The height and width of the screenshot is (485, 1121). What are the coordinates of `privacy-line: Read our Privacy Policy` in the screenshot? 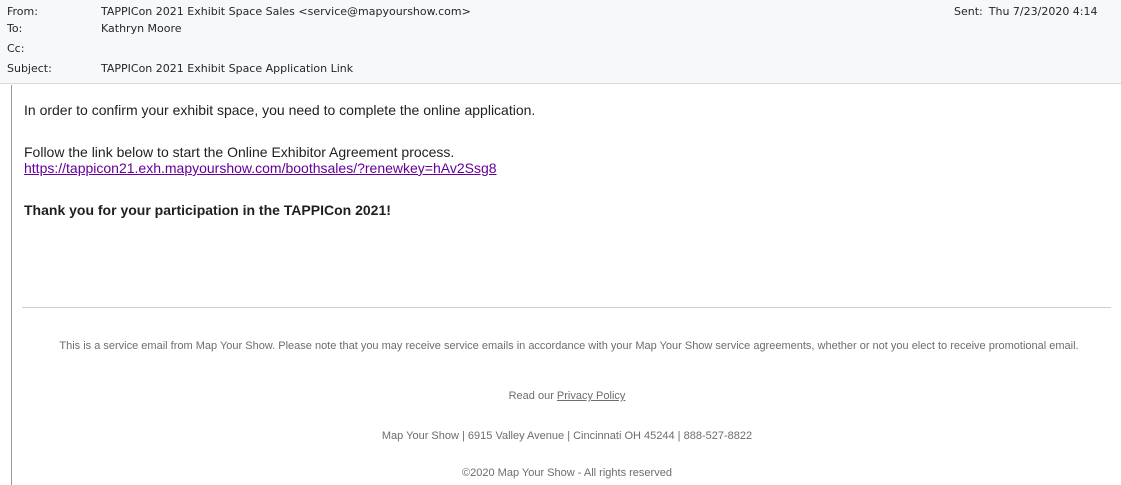 It's located at (566, 396).